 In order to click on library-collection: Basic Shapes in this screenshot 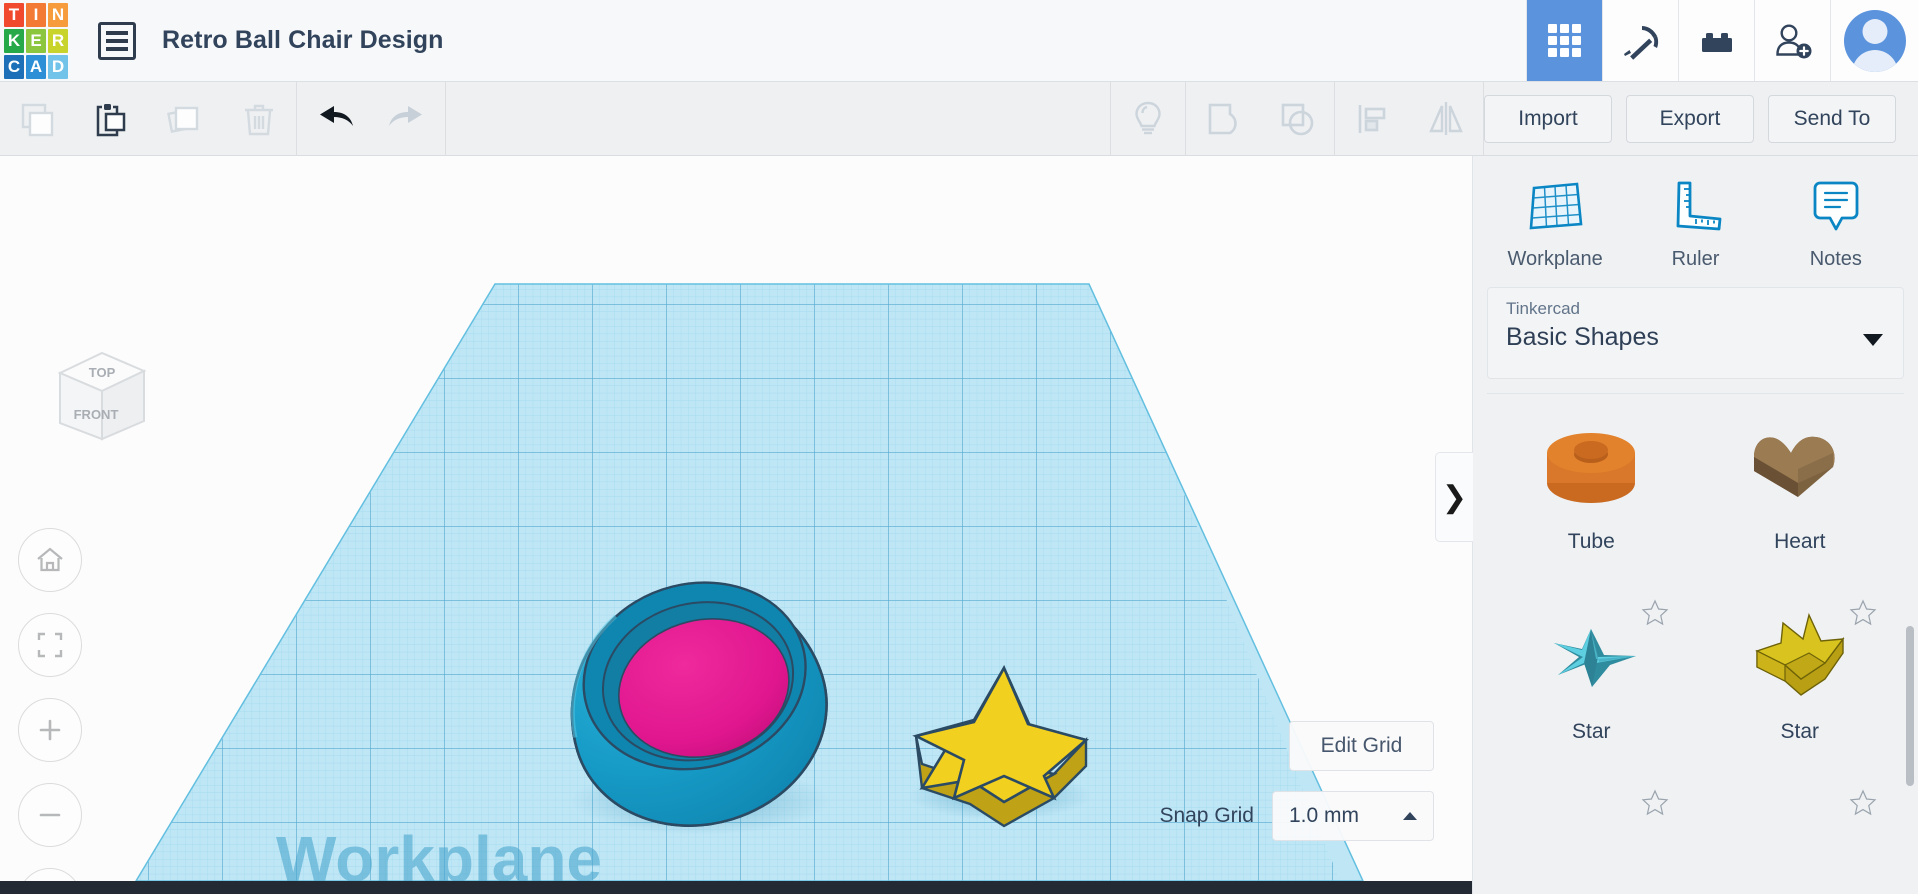, I will do `click(1582, 337)`.